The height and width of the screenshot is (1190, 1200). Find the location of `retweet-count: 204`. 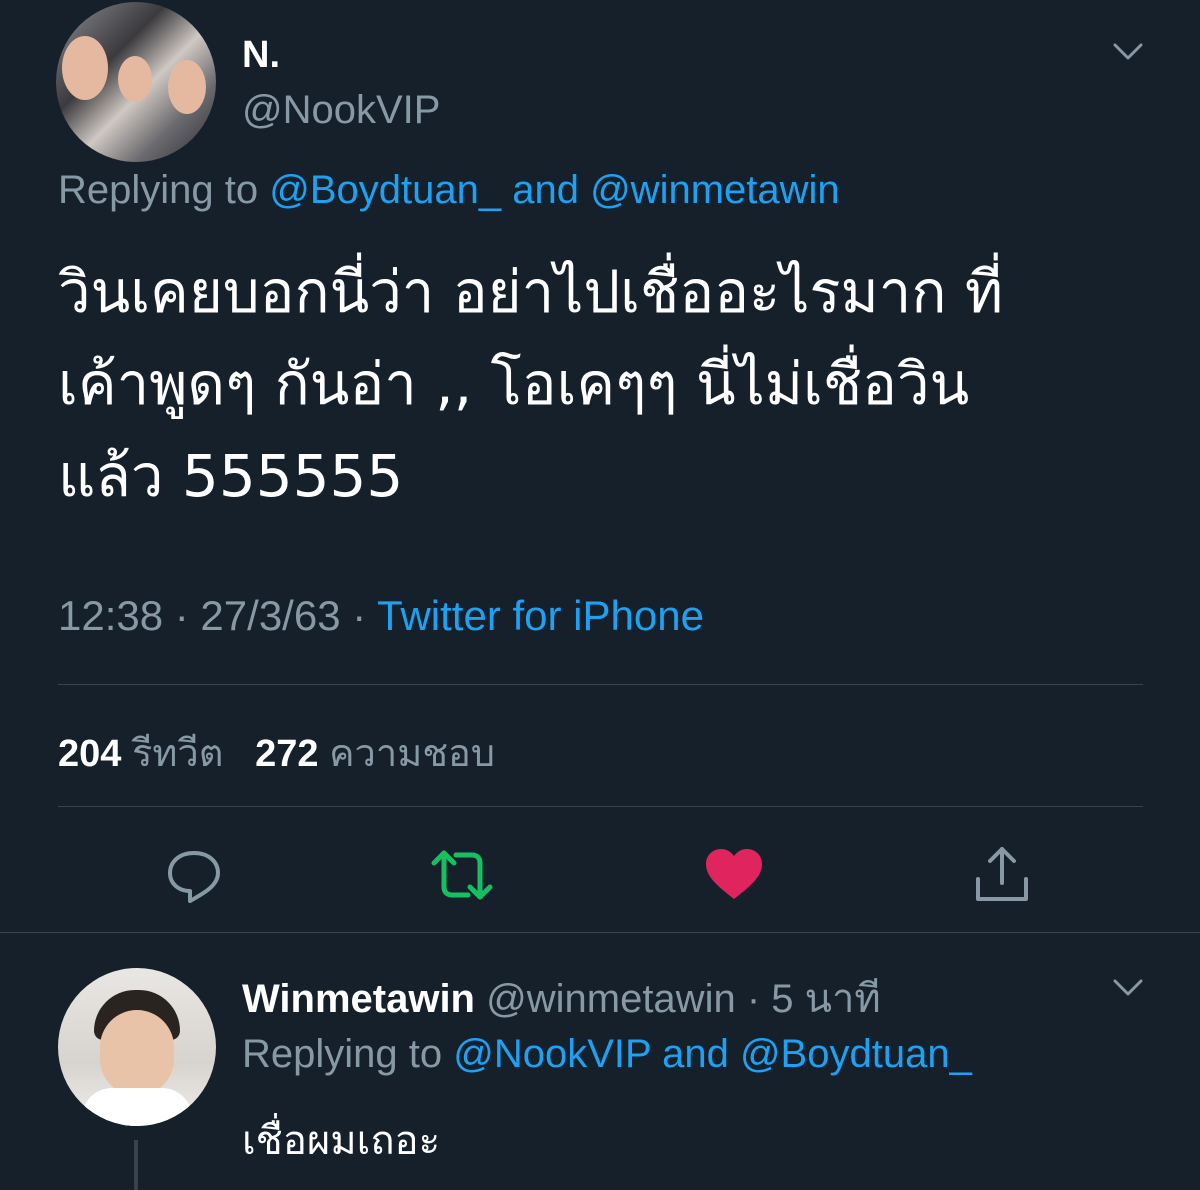

retweet-count: 204 is located at coordinates (90, 754).